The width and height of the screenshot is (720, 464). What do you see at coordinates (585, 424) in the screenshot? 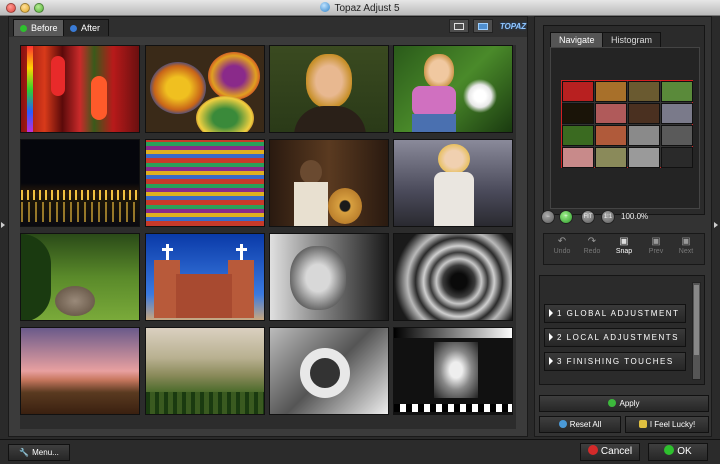
I see `reset-all-label: Reset All` at bounding box center [585, 424].